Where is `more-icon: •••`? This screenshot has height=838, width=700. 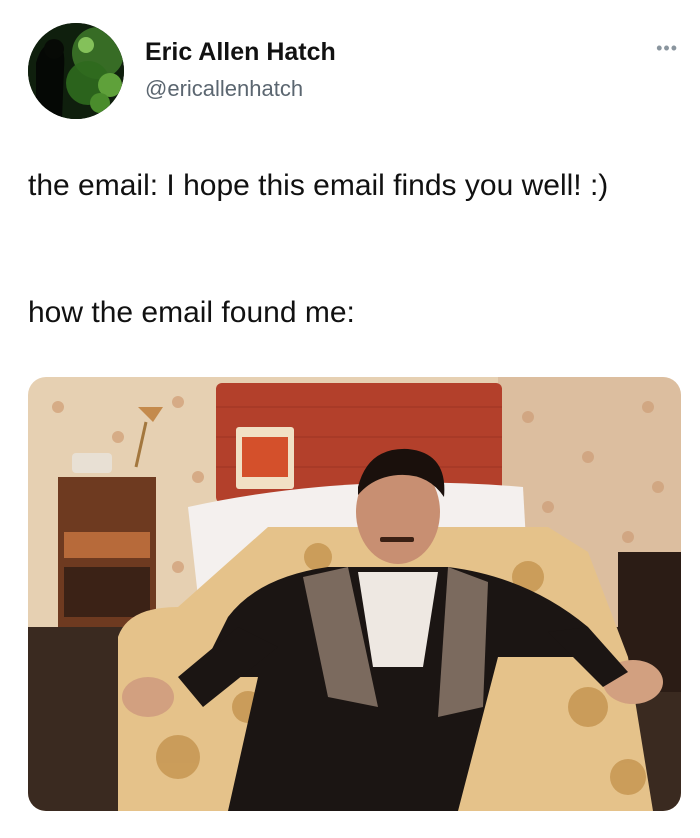 more-icon: ••• is located at coordinates (667, 48).